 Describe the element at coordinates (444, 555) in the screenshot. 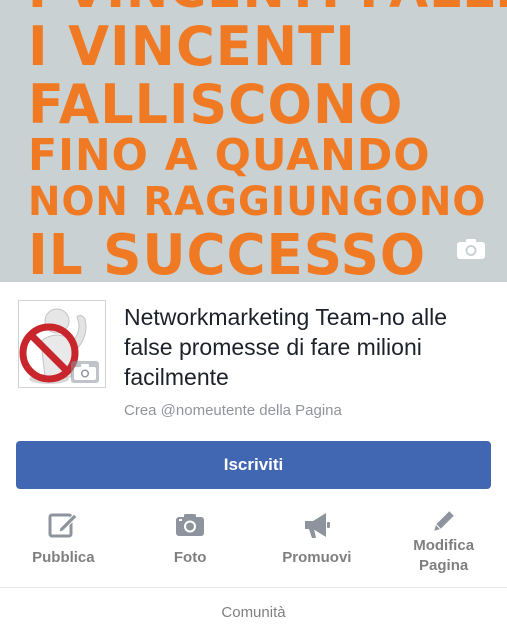

I see `edit-page-label: Modifica Pagina` at that location.